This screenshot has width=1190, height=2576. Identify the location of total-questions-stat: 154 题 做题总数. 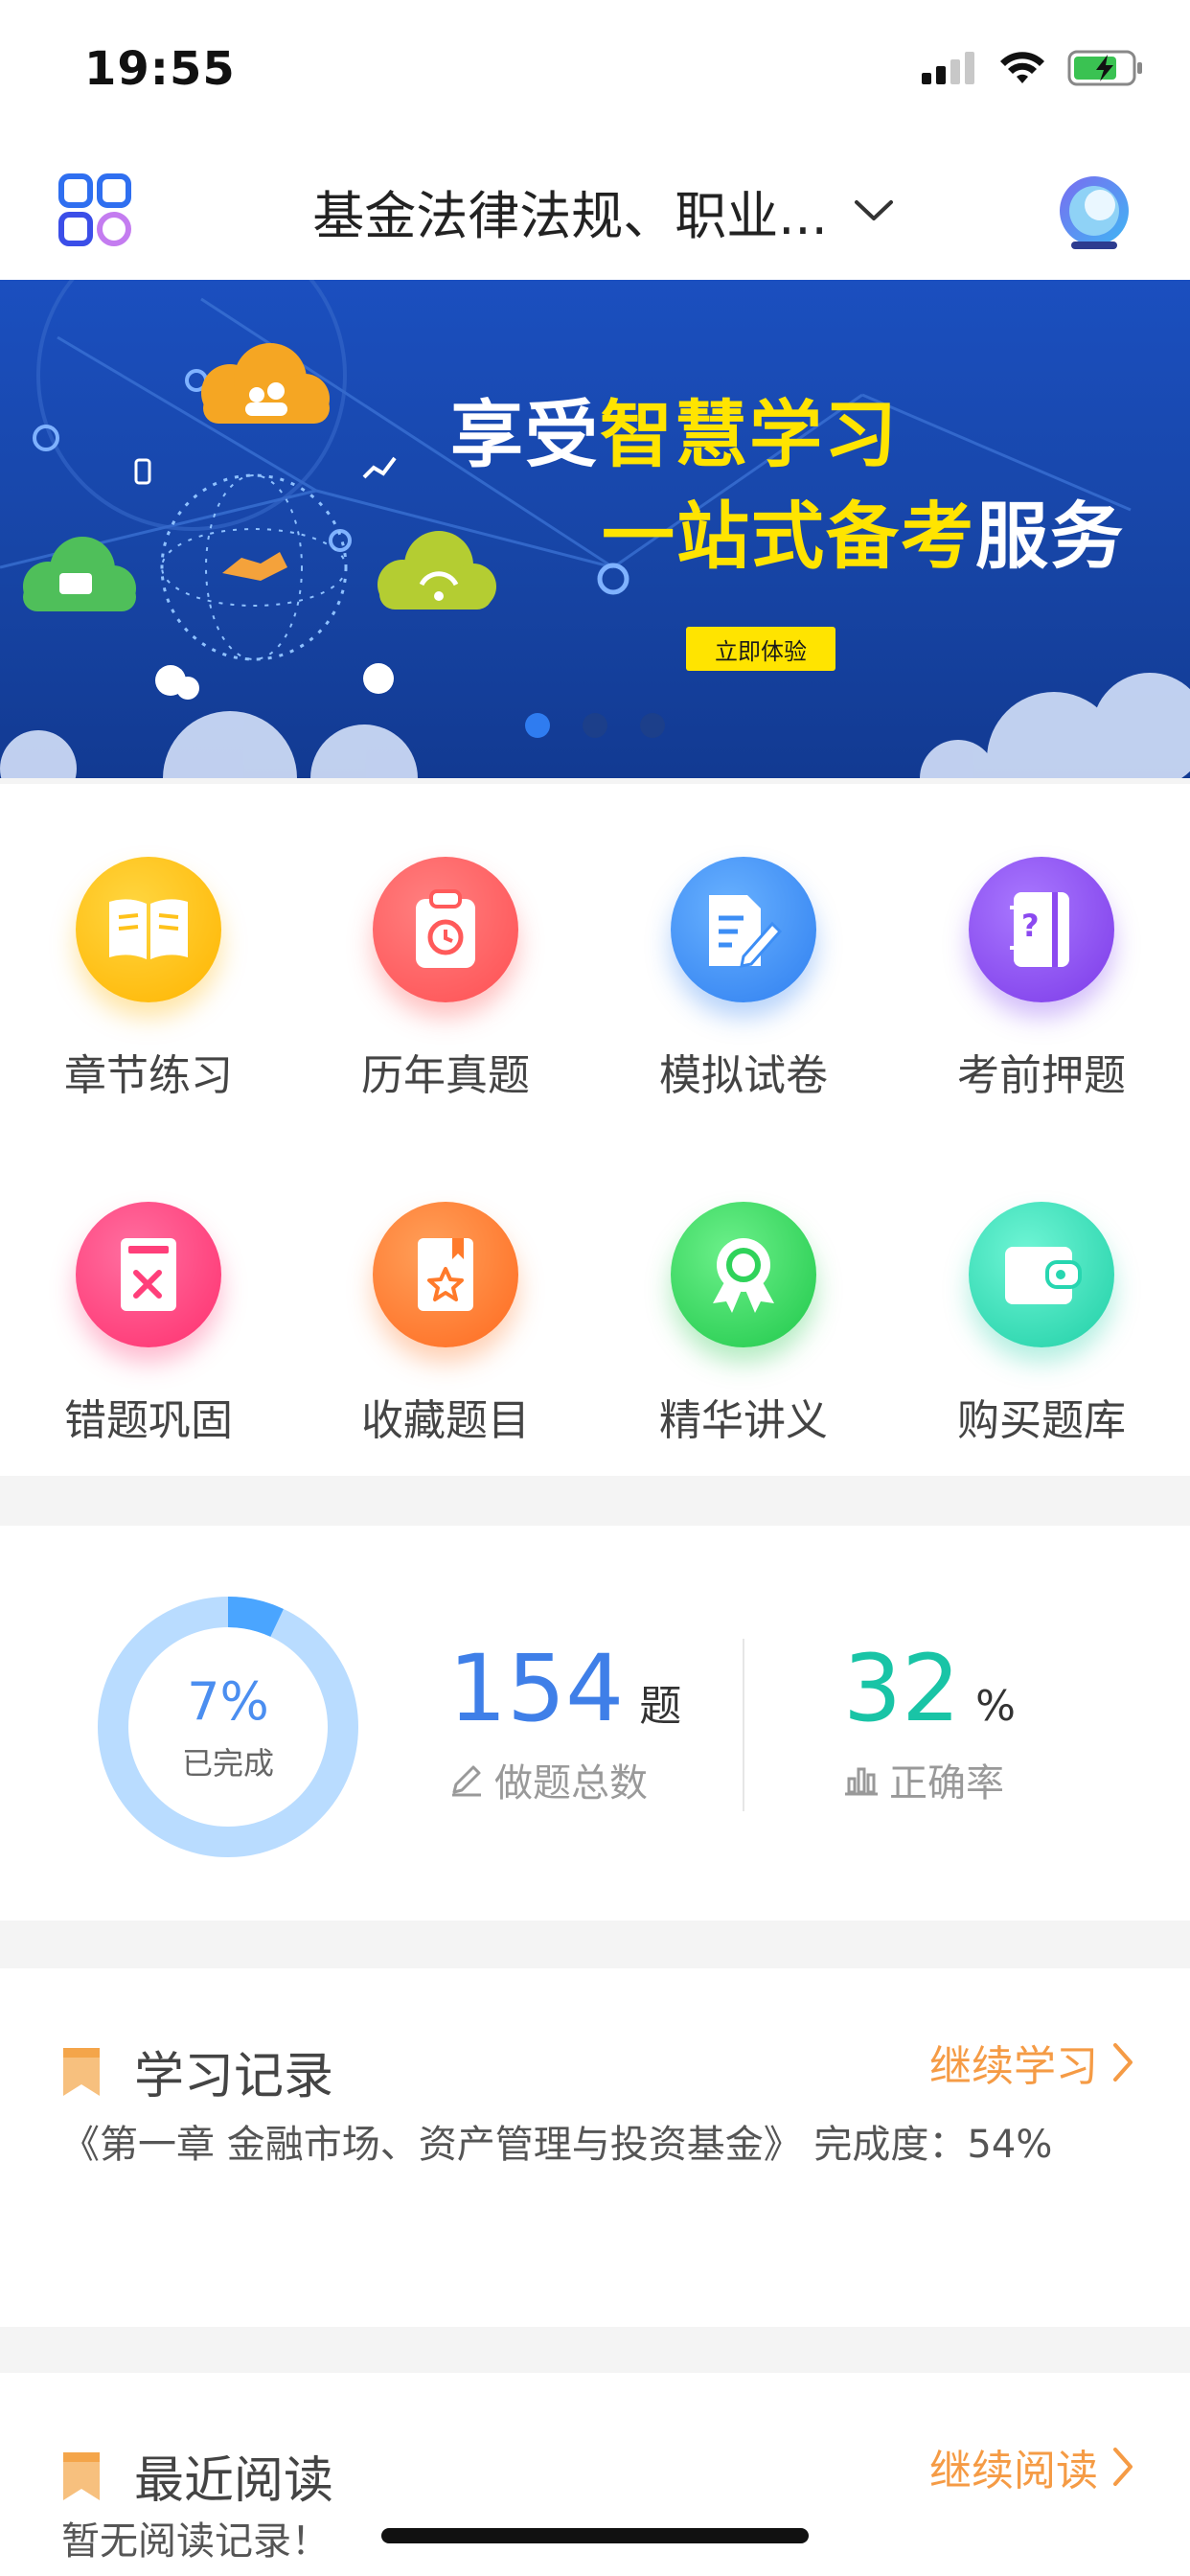
(564, 1725).